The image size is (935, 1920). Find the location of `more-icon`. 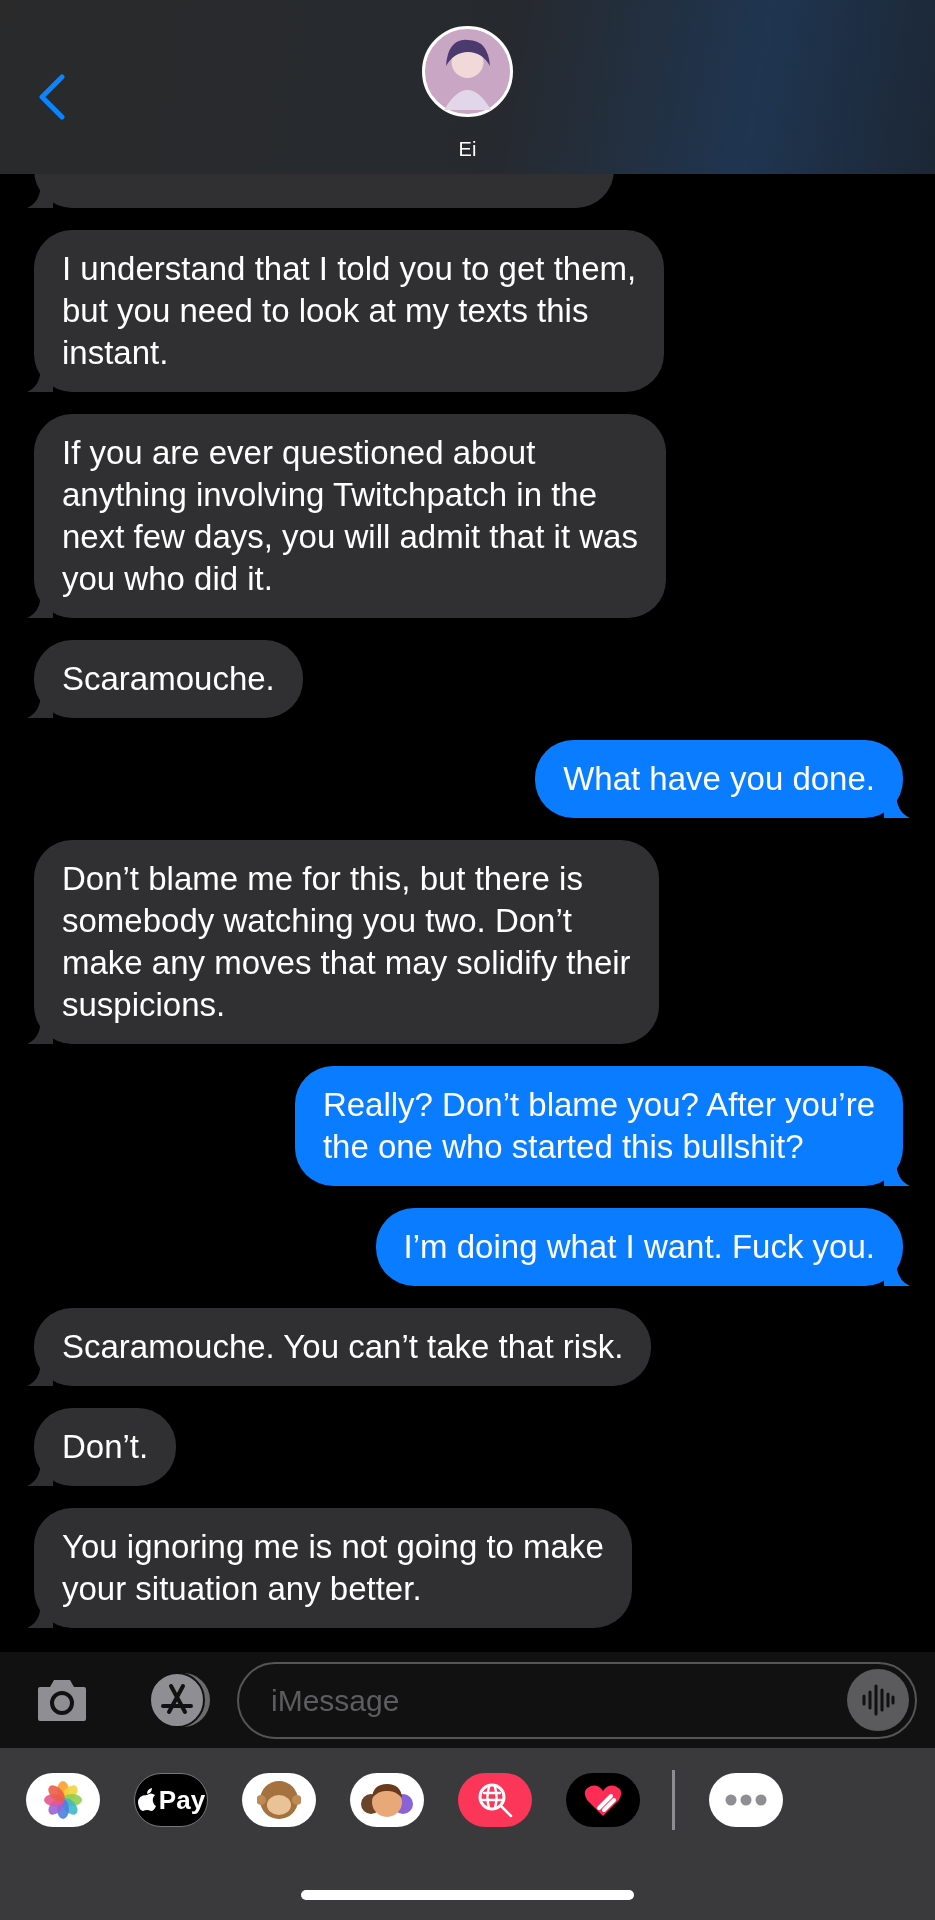

more-icon is located at coordinates (746, 1800).